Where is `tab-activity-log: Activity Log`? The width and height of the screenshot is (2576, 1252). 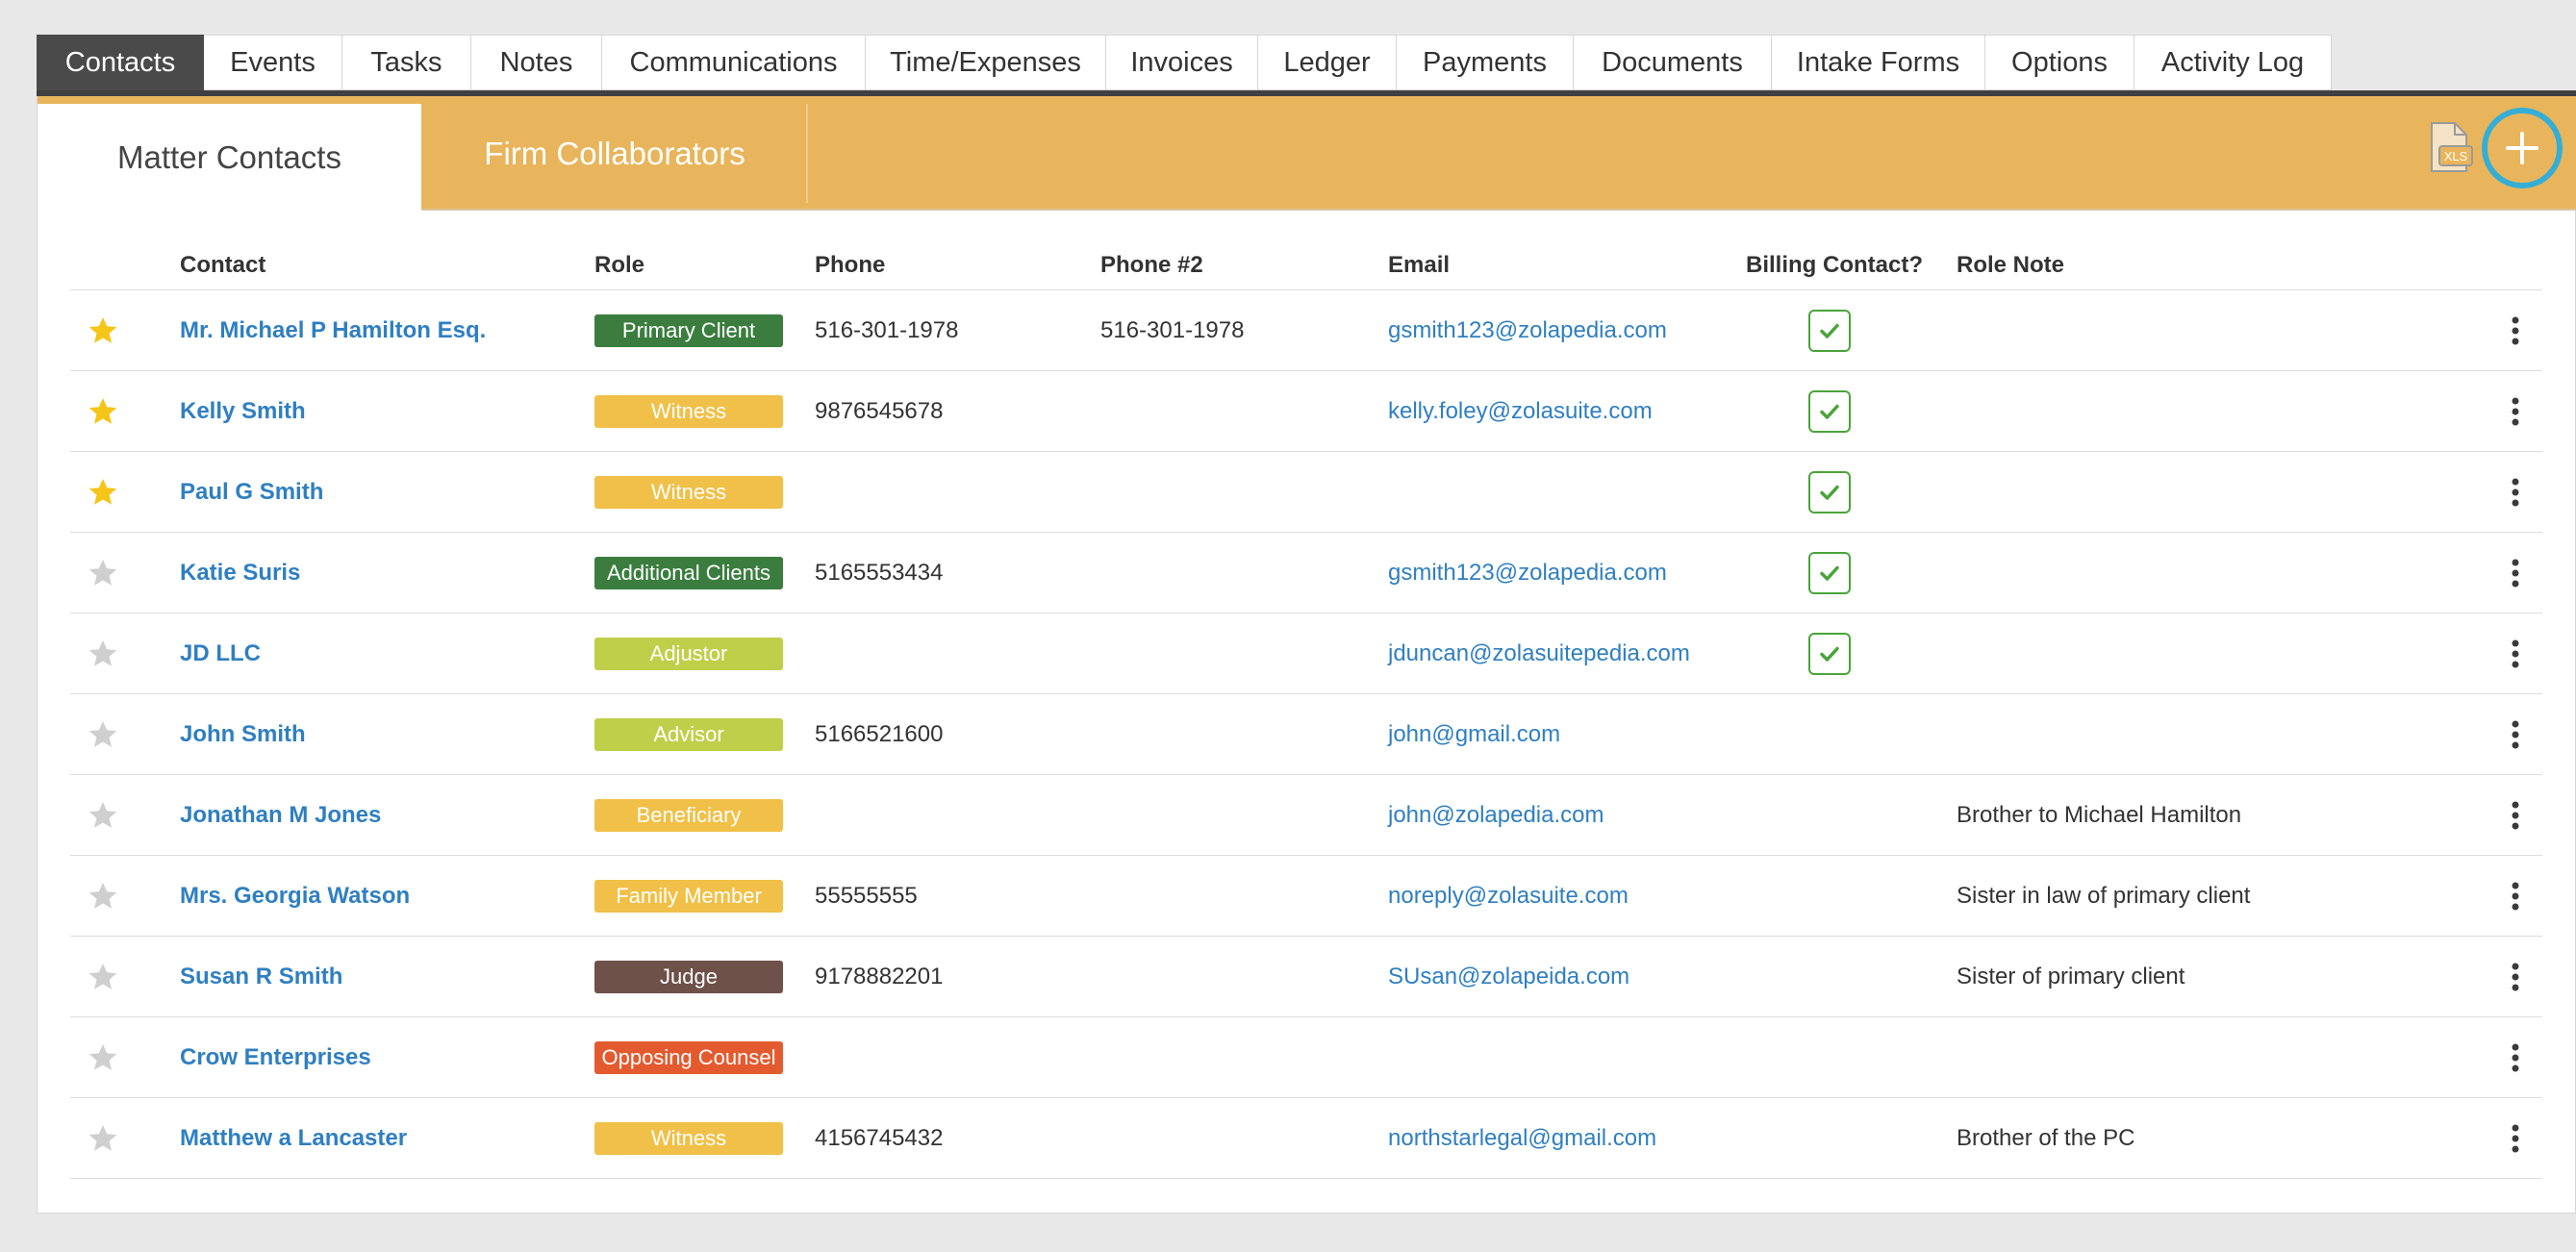 tab-activity-log: Activity Log is located at coordinates (2233, 62).